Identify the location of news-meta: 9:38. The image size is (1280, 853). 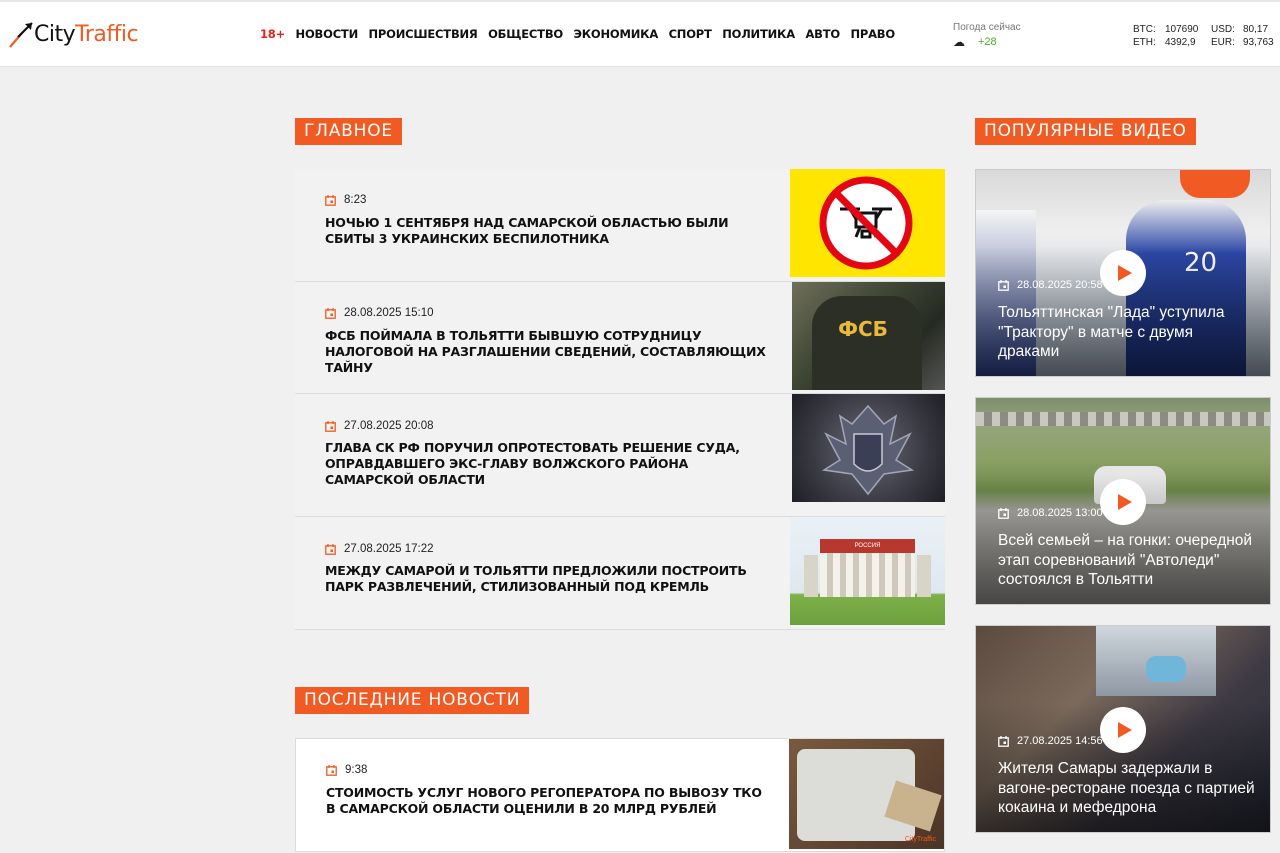
(346, 770).